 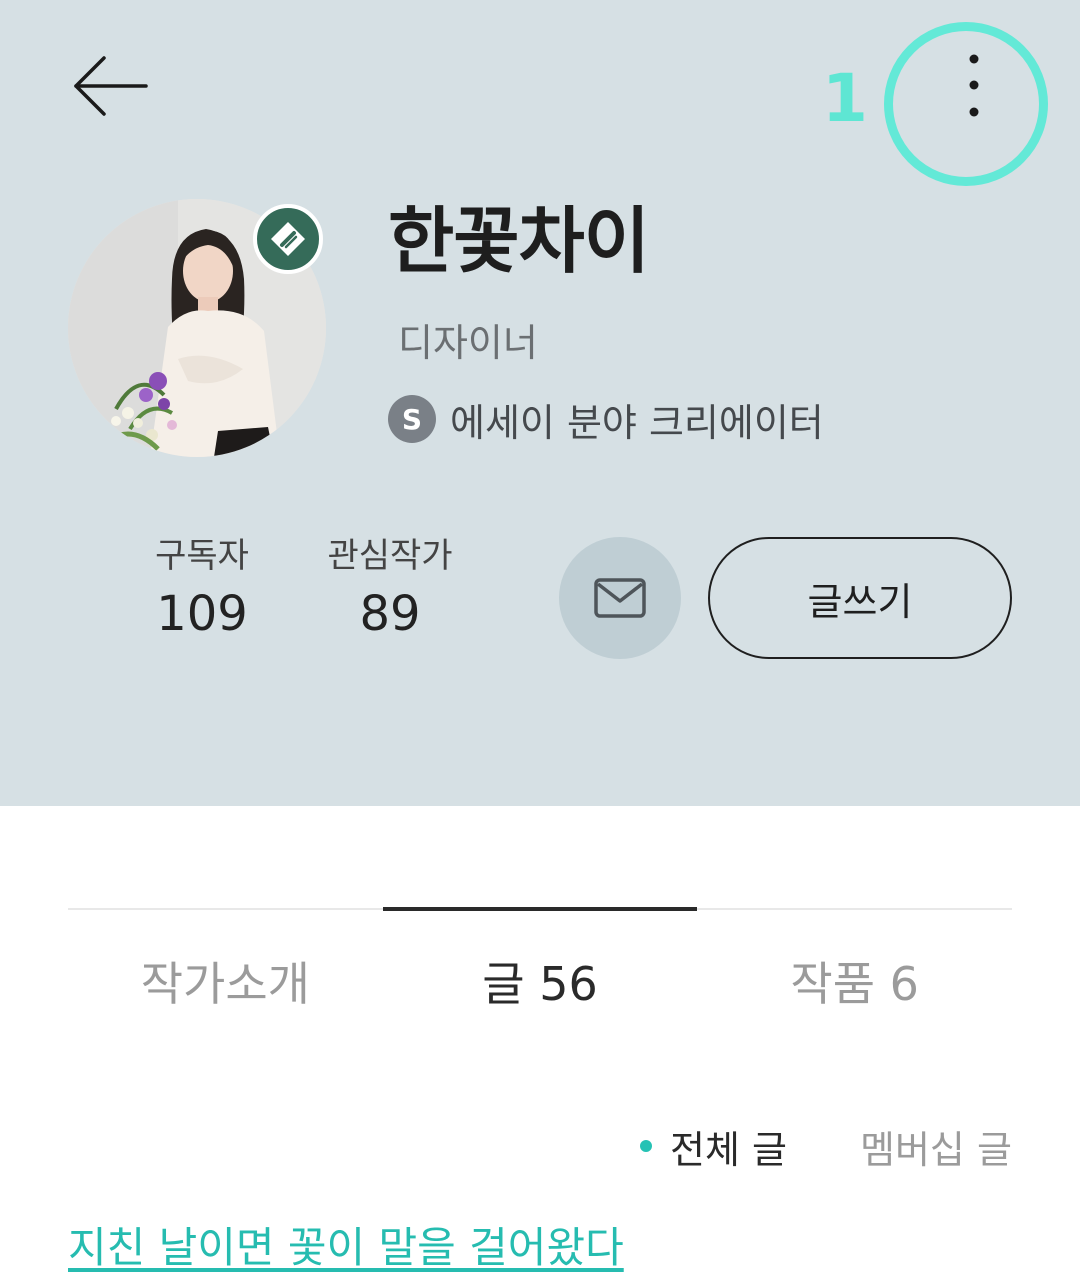 I want to click on more-options-button, so click(x=974, y=89).